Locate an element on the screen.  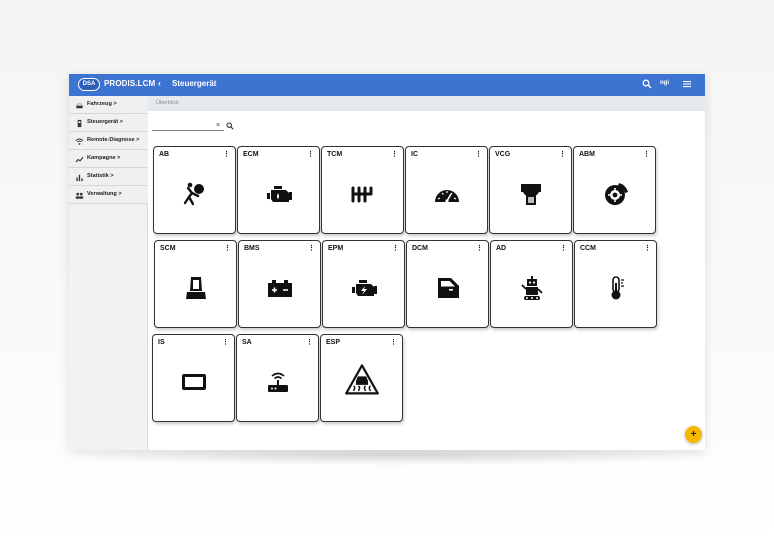
sidebar-item-label: Statistik > is located at coordinates (100, 176).